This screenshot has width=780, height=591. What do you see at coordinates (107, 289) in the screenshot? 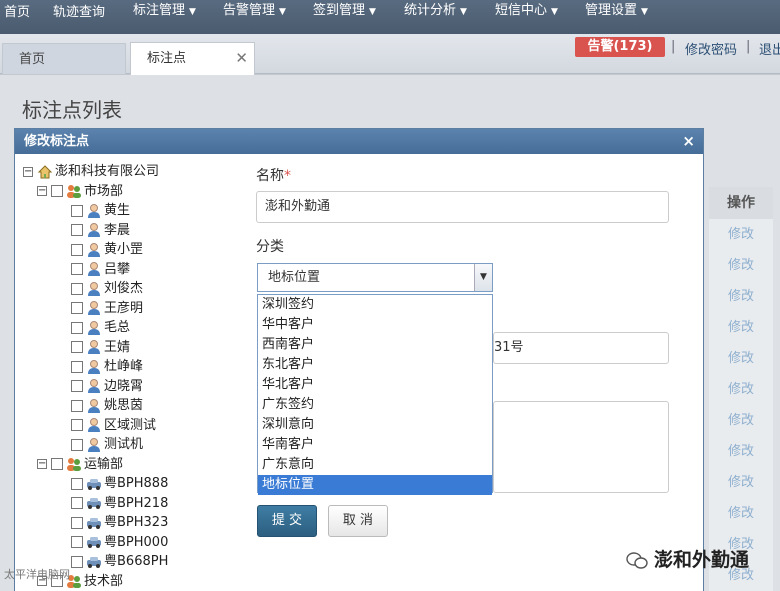
I see `tree-item: 刘俊杰` at bounding box center [107, 289].